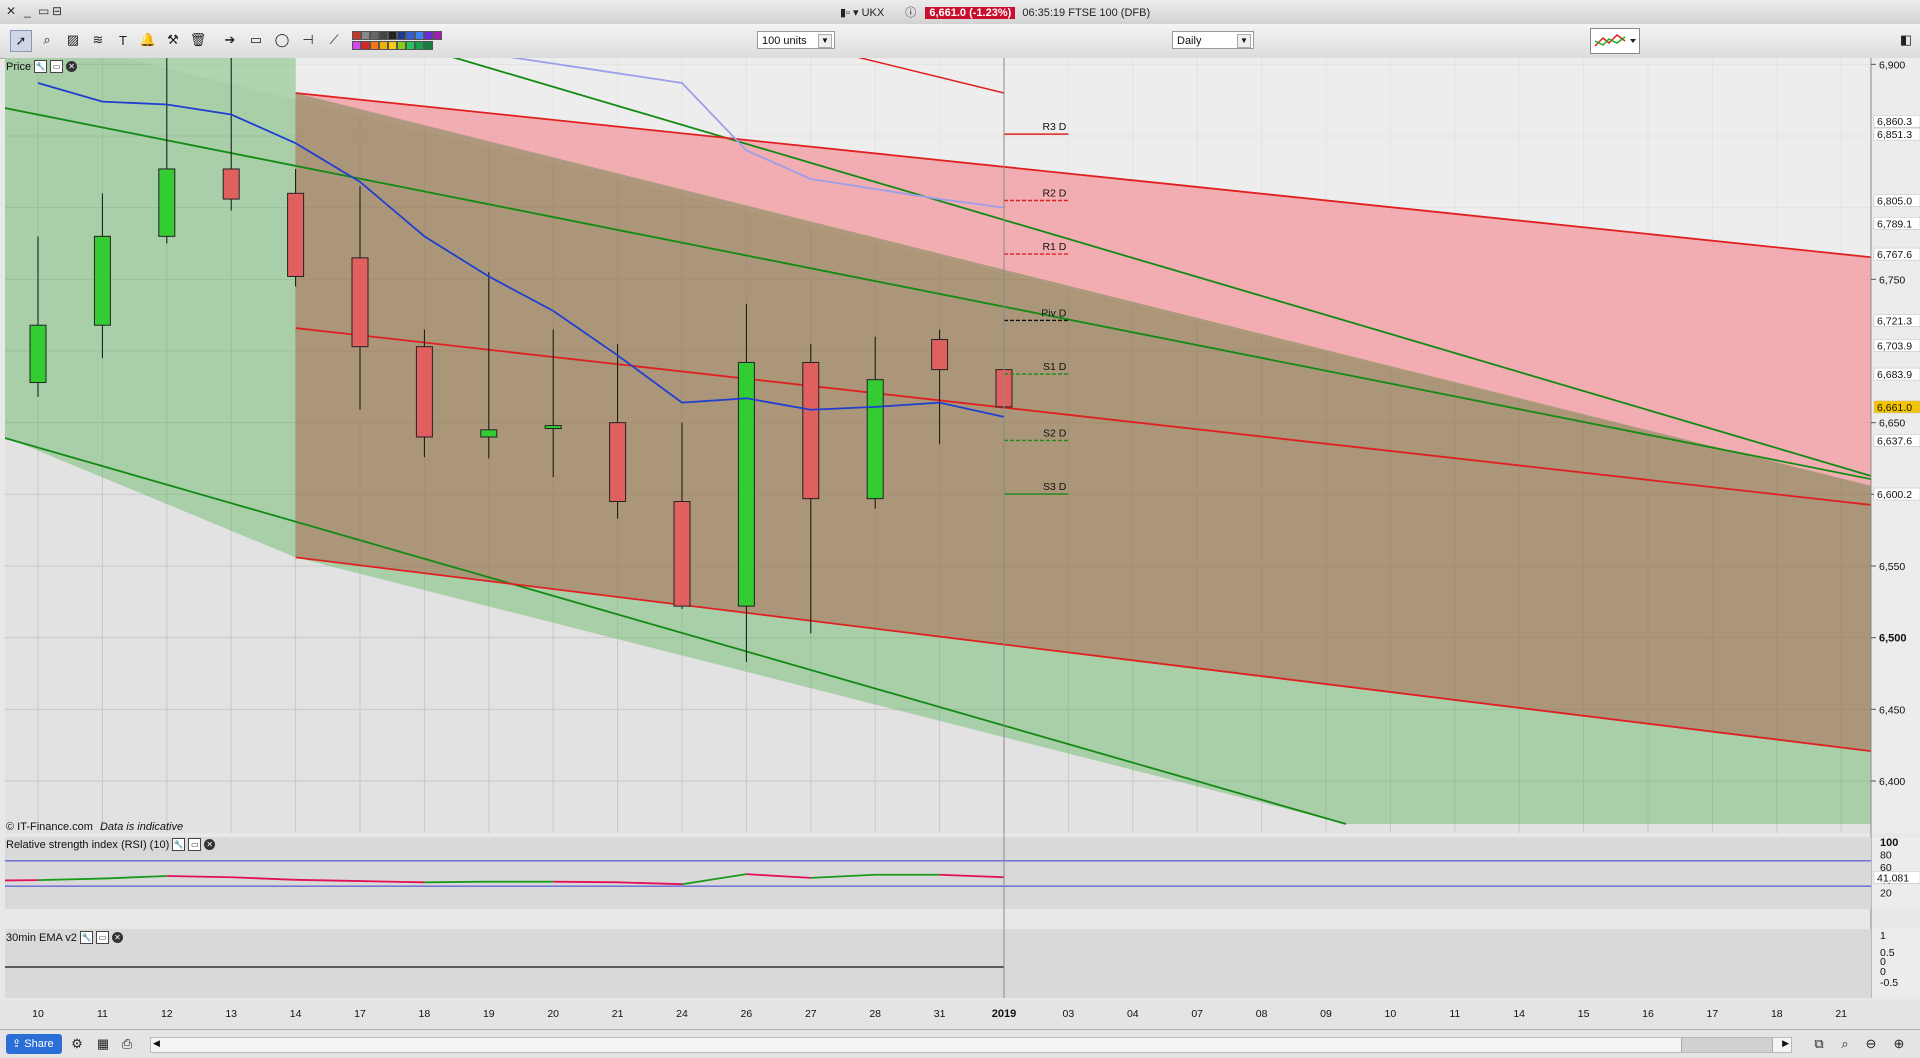 The height and width of the screenshot is (1058, 1920). What do you see at coordinates (1197, 1014) in the screenshot?
I see `date-tick-label: 07` at bounding box center [1197, 1014].